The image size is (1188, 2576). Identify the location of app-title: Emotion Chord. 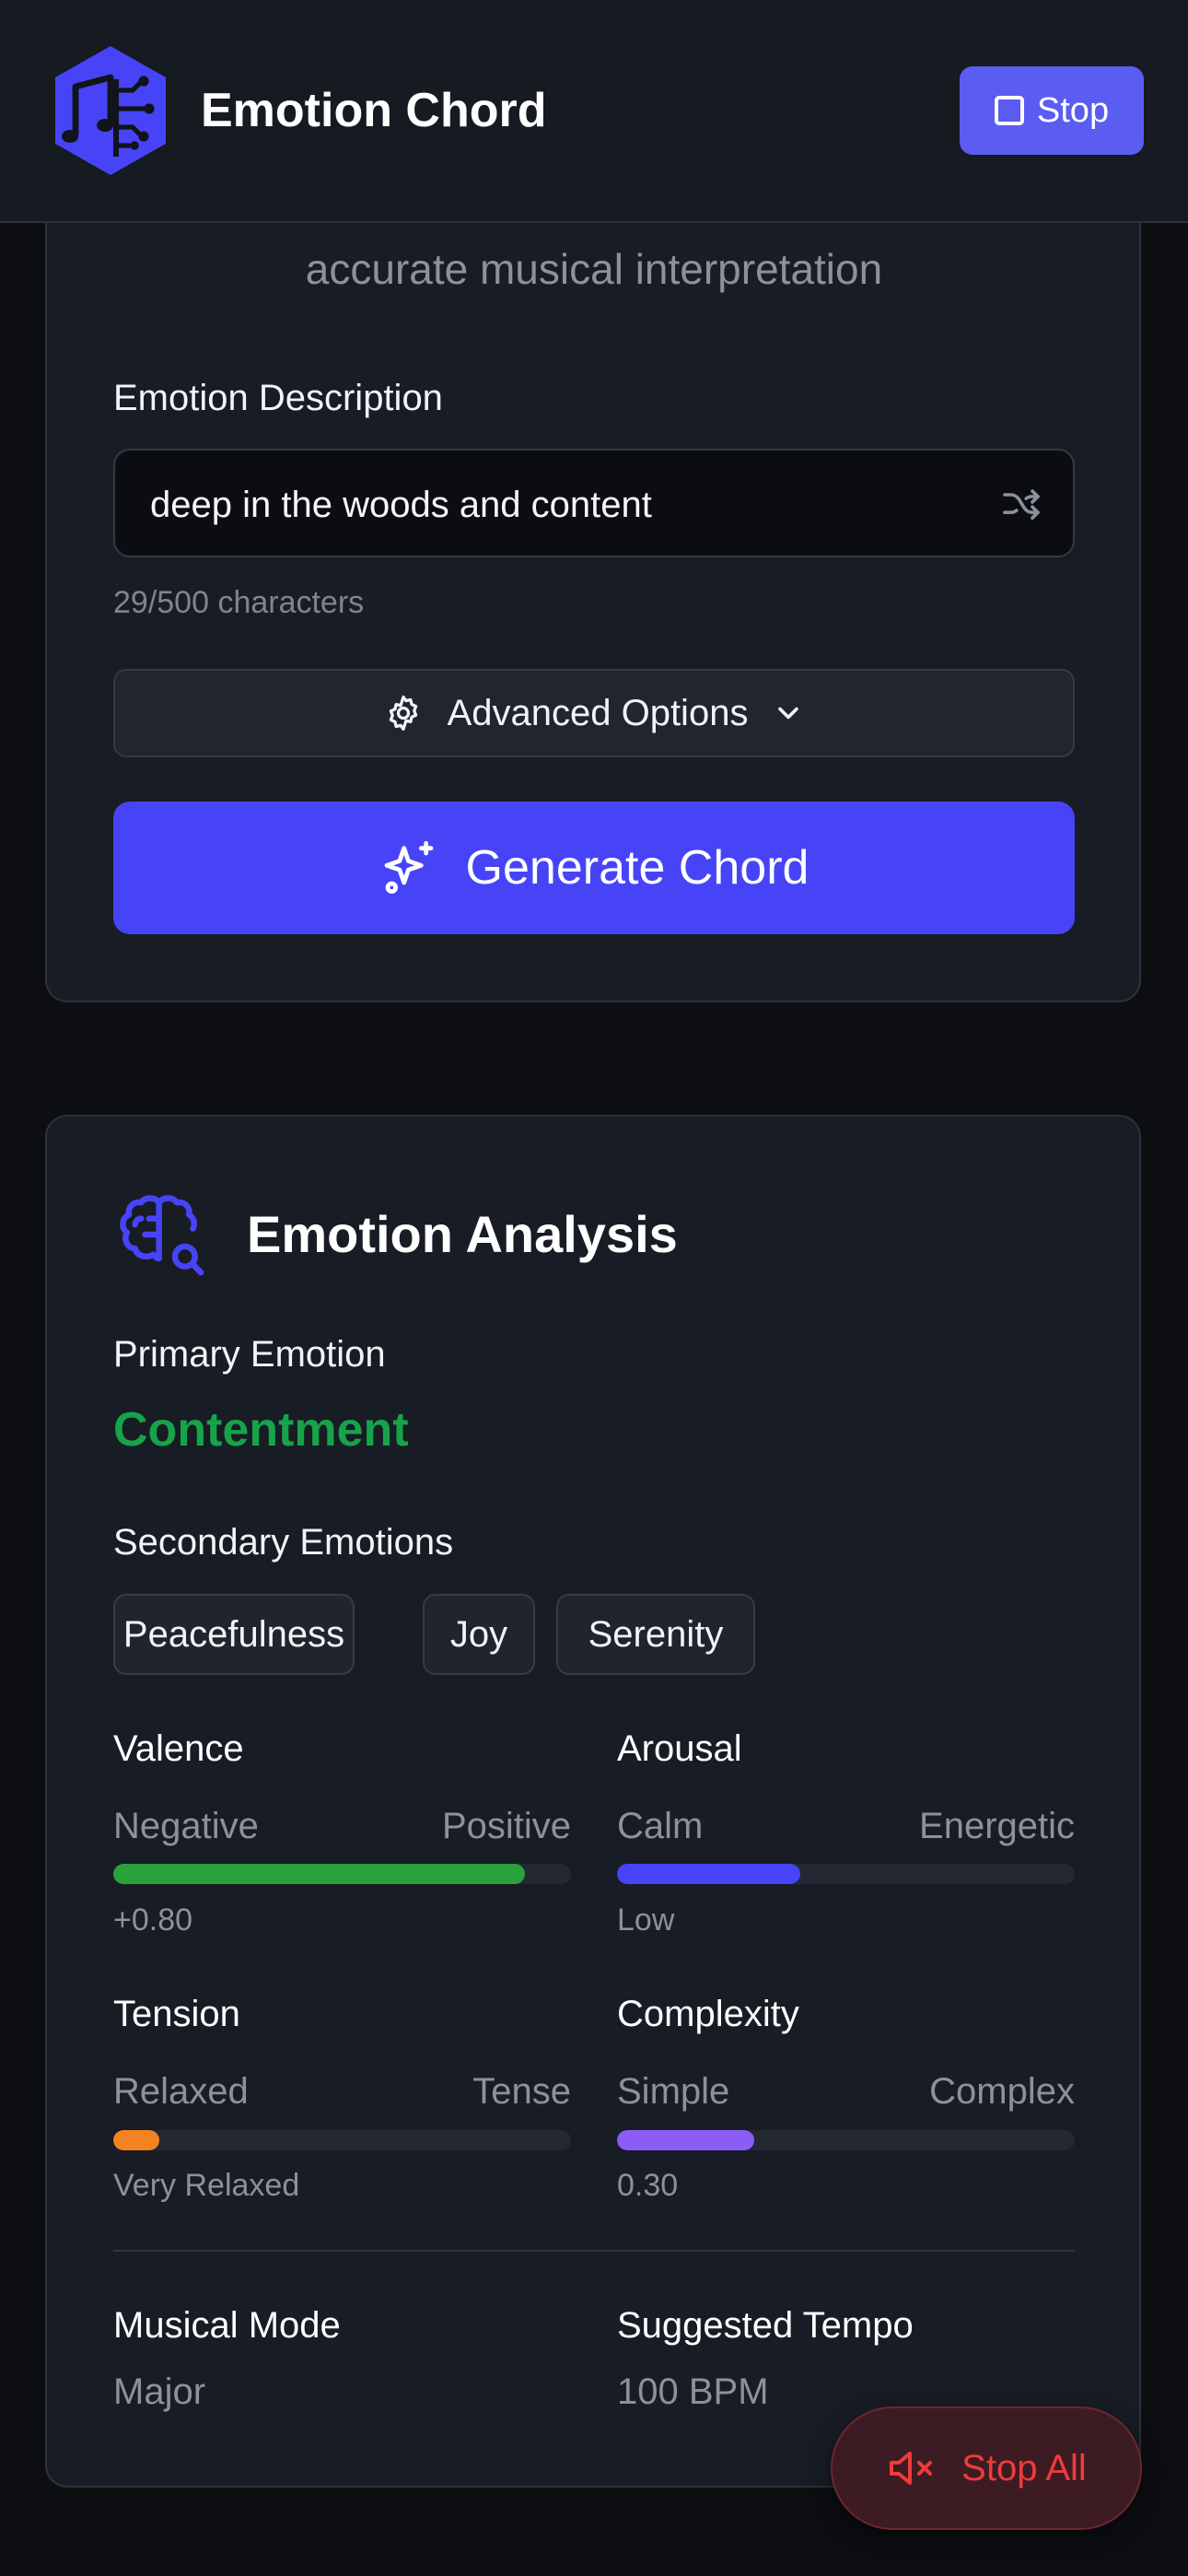
(374, 110).